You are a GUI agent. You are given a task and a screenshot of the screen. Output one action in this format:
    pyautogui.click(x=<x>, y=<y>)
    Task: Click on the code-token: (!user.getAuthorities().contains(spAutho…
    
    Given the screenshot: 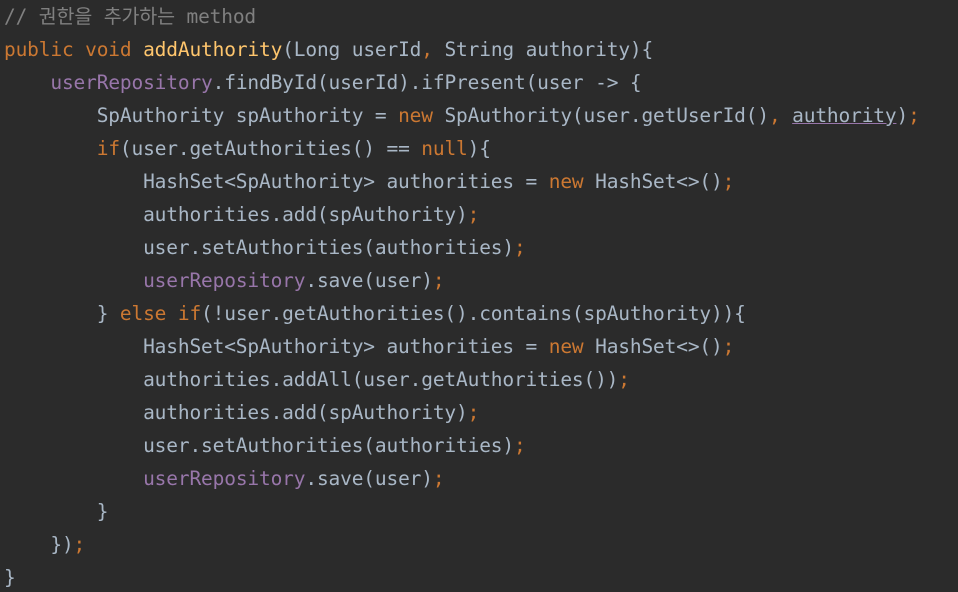 What is the action you would take?
    pyautogui.click(x=473, y=313)
    